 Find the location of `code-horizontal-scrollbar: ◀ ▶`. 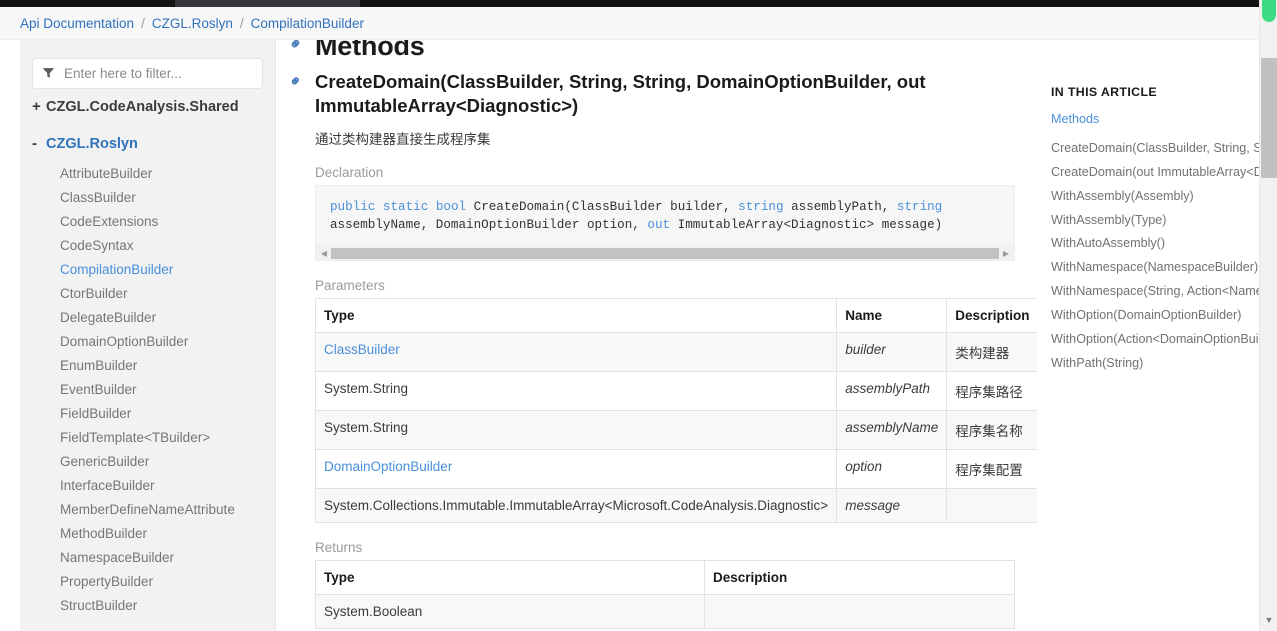

code-horizontal-scrollbar: ◀ ▶ is located at coordinates (665, 253).